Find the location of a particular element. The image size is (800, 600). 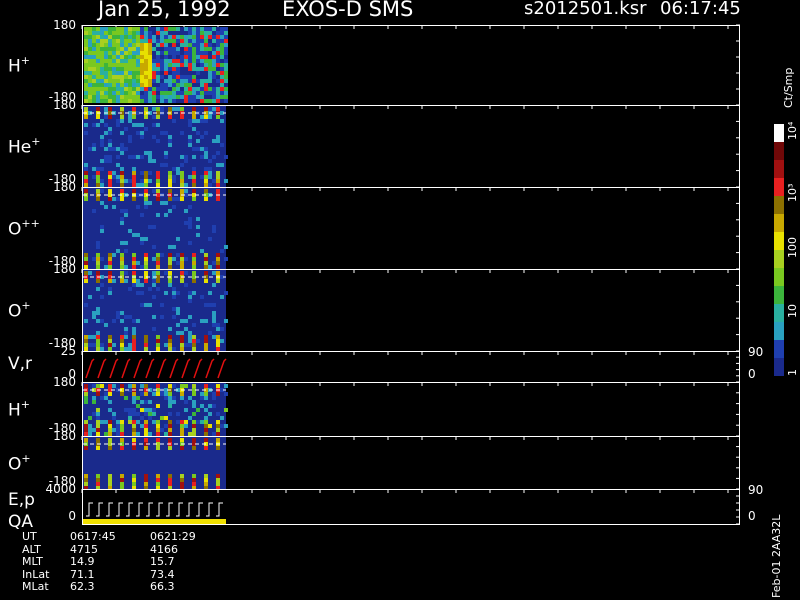

footer-row-name: ALT is located at coordinates (31, 549).